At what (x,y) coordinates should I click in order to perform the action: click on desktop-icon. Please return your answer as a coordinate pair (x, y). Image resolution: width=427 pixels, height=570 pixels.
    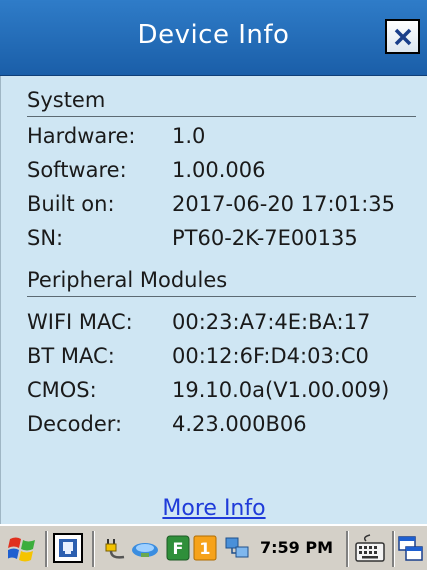
    Looking at the image, I should click on (68, 548).